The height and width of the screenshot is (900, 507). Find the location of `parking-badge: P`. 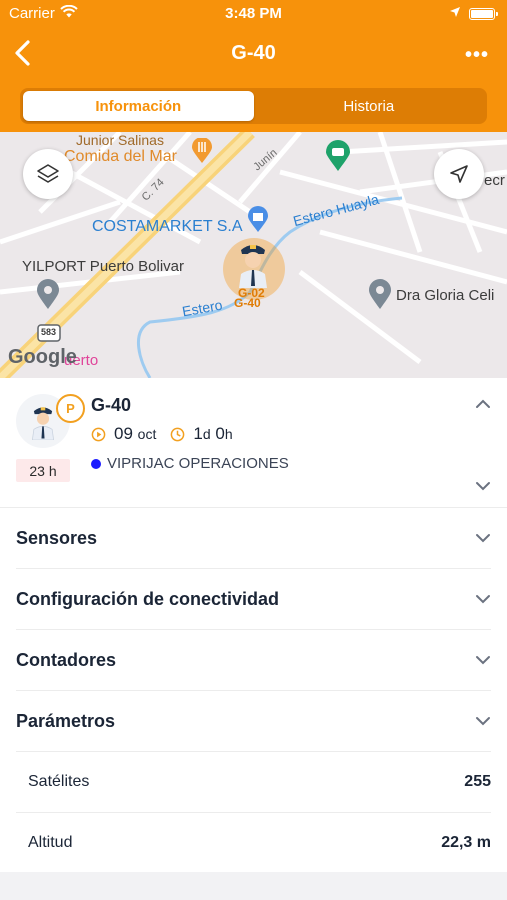

parking-badge: P is located at coordinates (70, 408).